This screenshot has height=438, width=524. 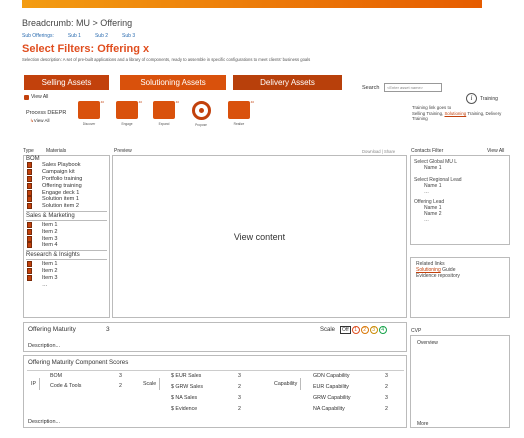 I want to click on list-item: Item 4, so click(x=66, y=245).